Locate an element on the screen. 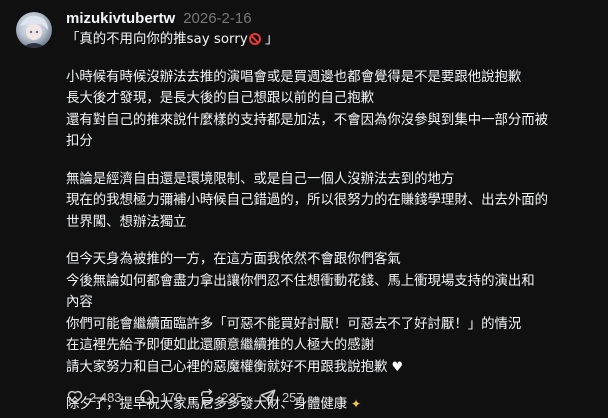  post-line: 還有對自己的推來說什麼樣的支持都是加法，不會因為你沒參與到集中一部分而被 is located at coordinates (307, 120).